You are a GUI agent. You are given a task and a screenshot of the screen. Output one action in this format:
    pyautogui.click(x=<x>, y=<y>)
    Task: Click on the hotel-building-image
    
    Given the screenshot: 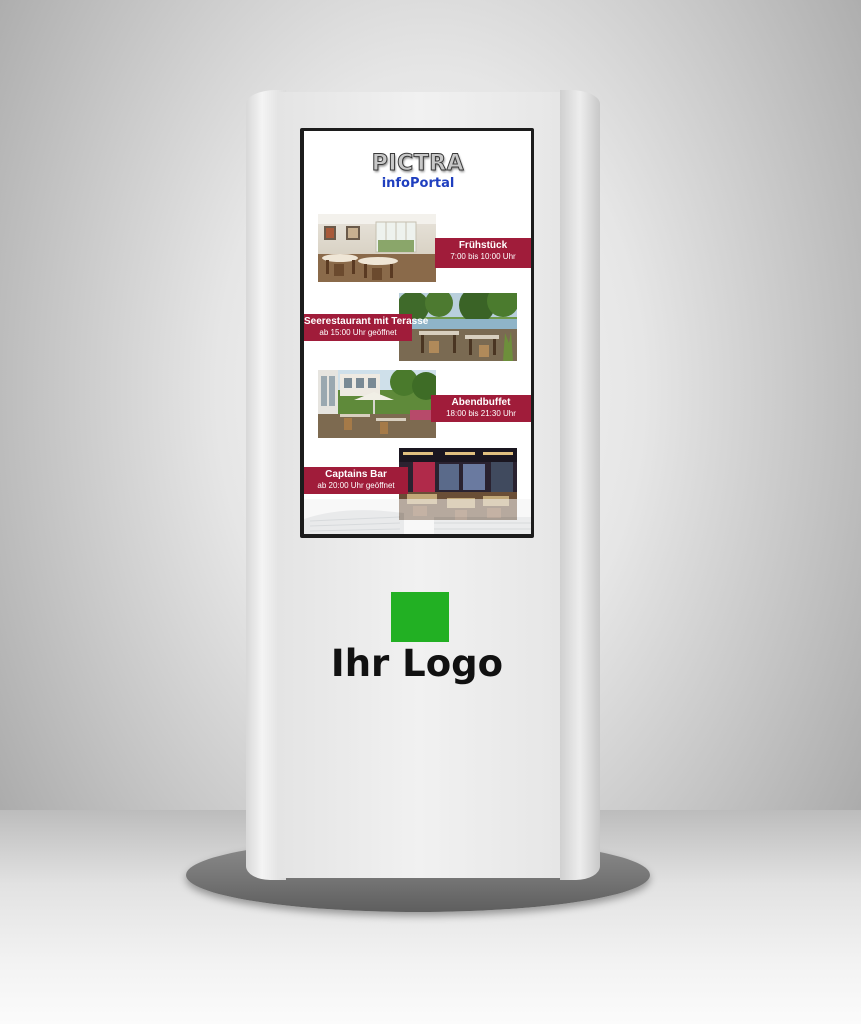 What is the action you would take?
    pyautogui.click(x=417, y=516)
    